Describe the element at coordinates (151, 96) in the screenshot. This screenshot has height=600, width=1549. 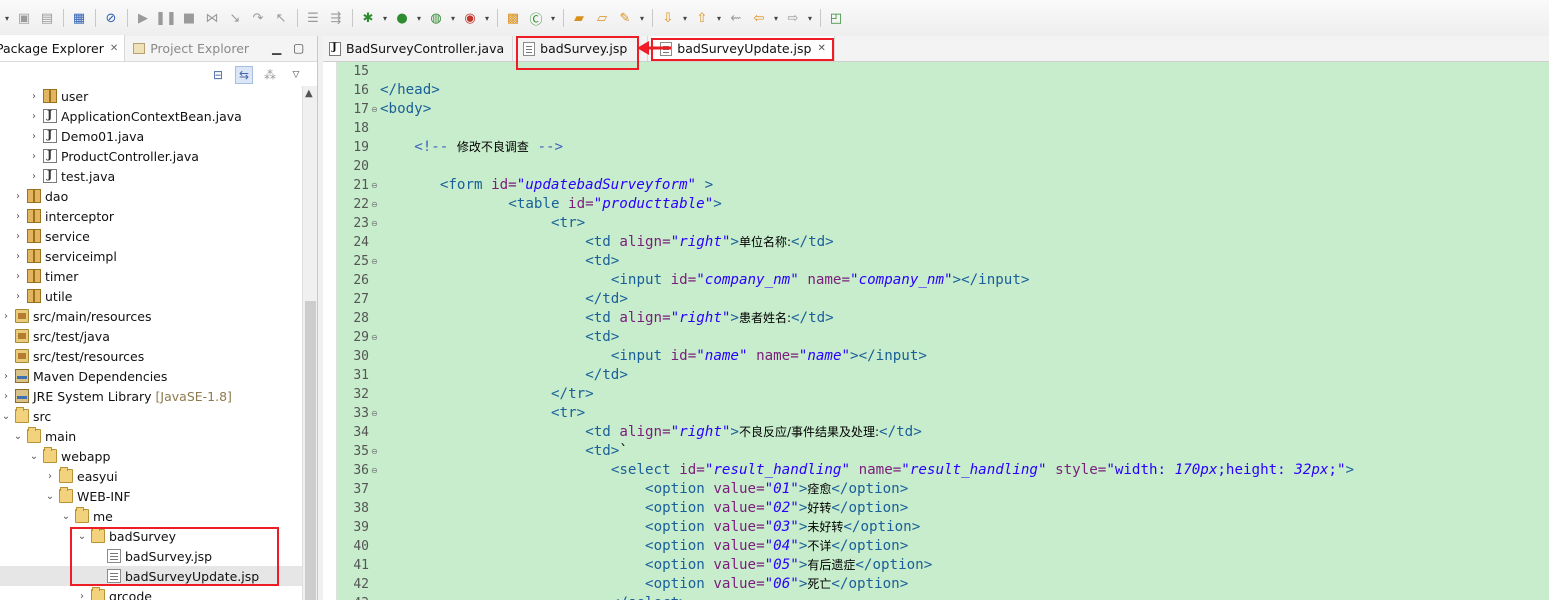
I see `tree-item: › user` at that location.